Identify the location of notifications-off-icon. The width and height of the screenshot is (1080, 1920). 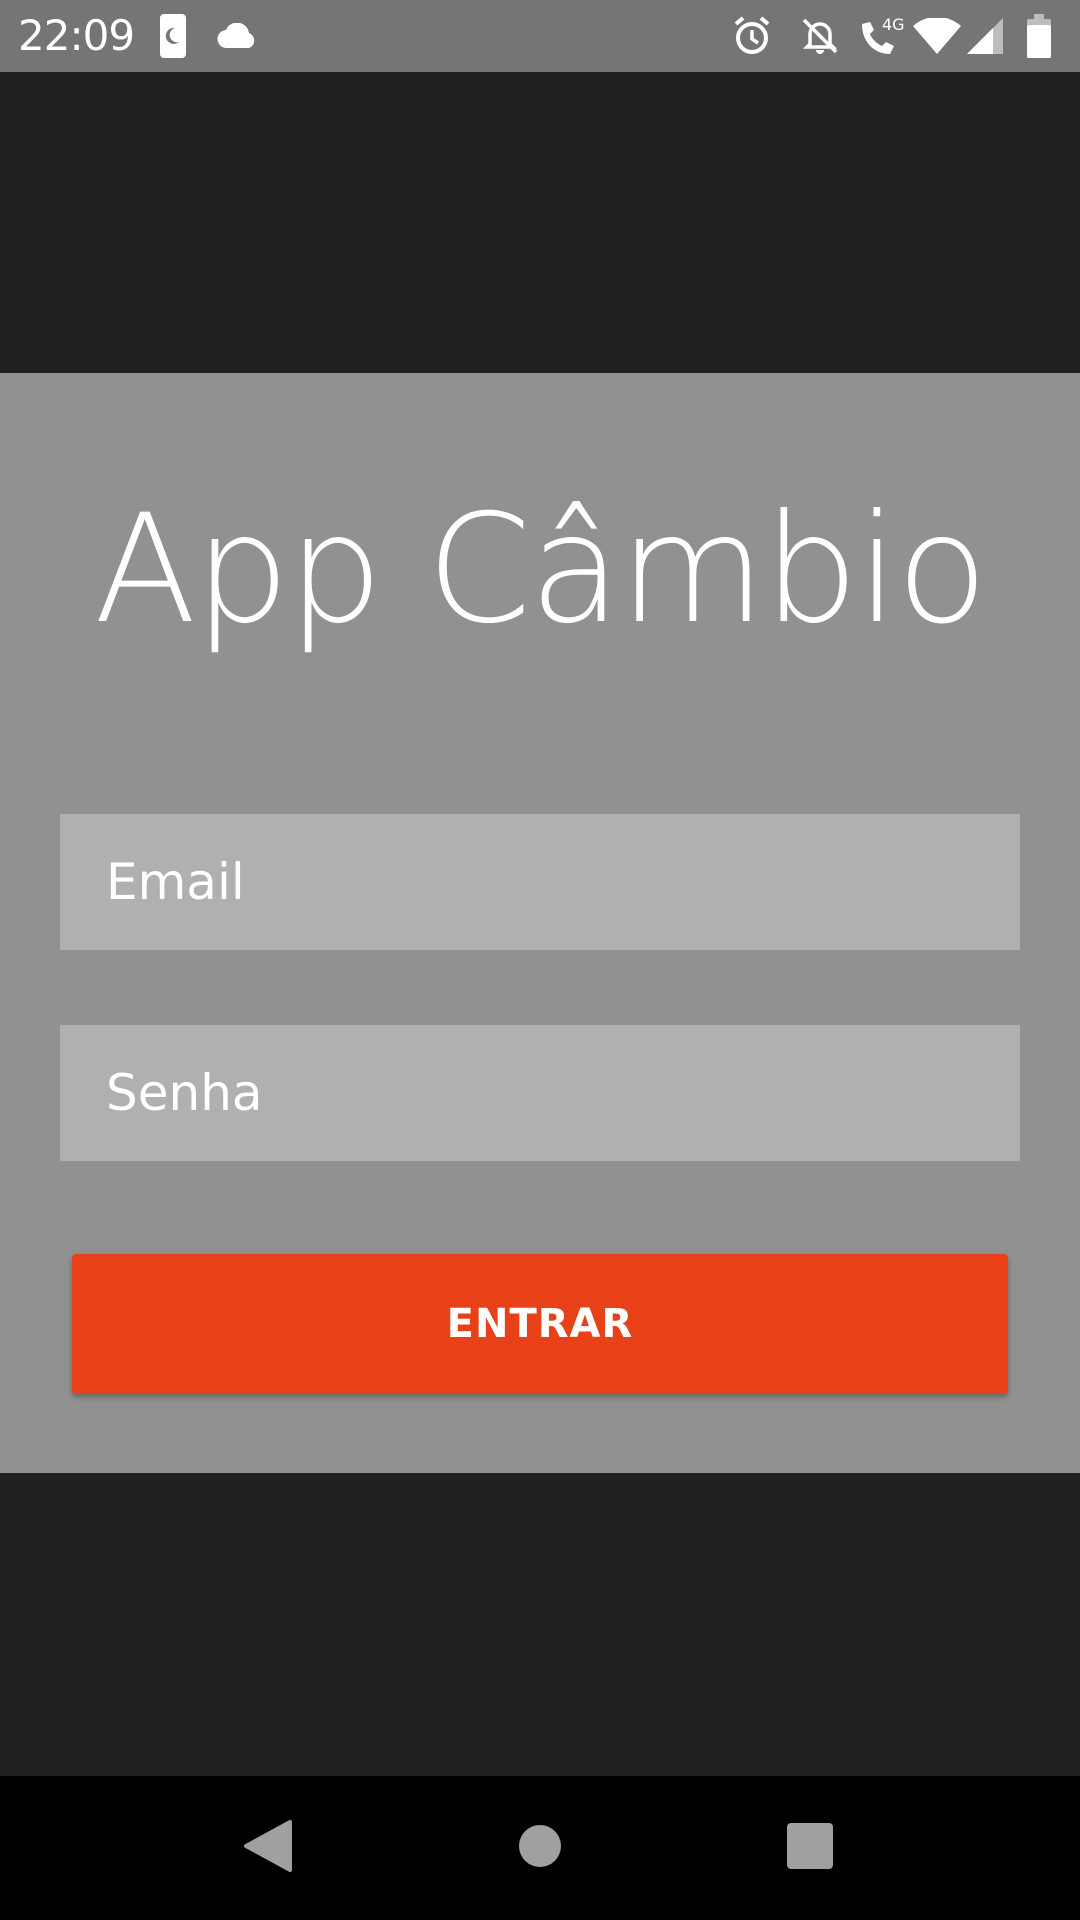
(820, 36).